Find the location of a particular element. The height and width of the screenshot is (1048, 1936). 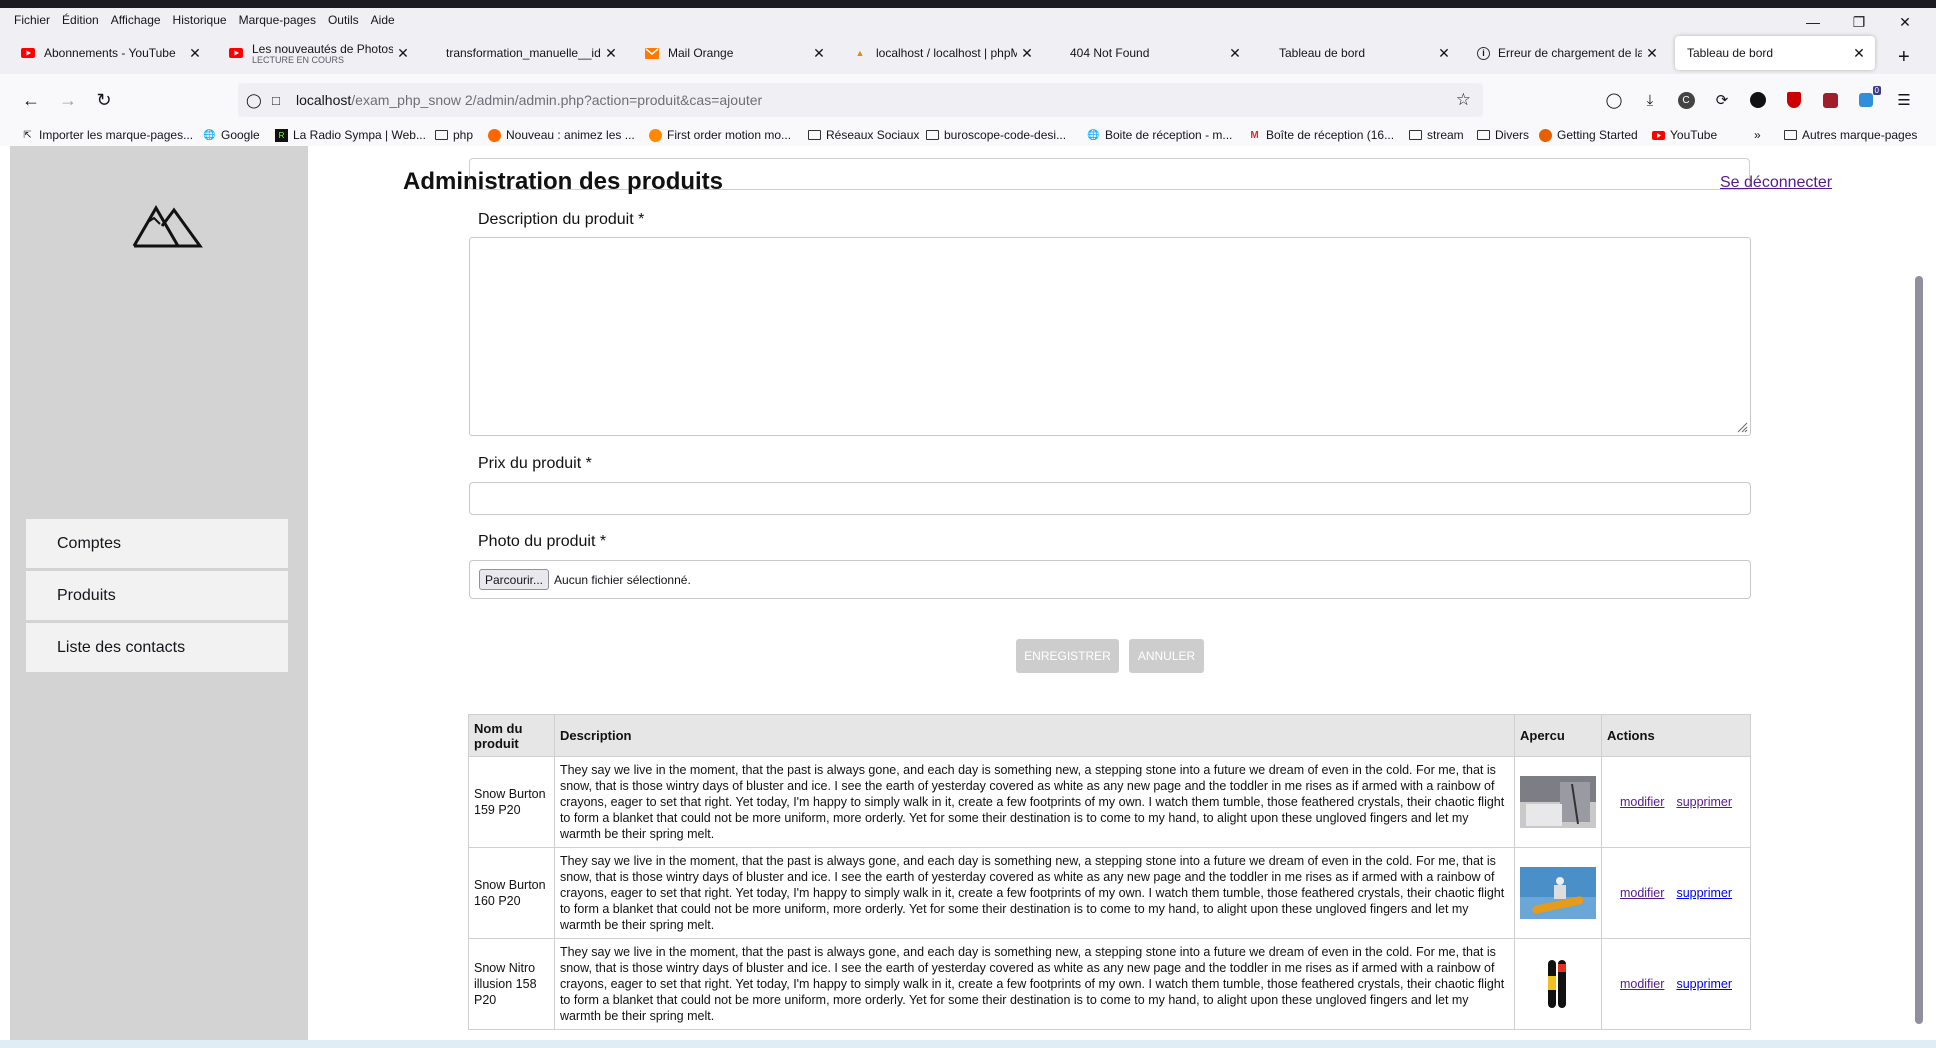

extension-badge-icon: 0 is located at coordinates (1867, 99).